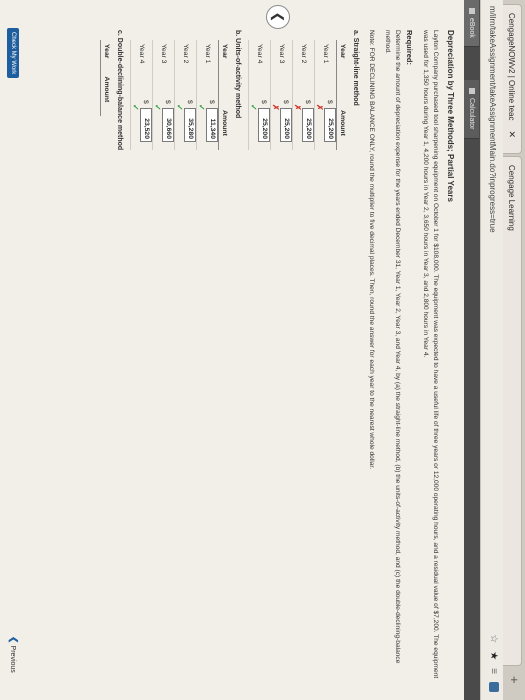 This screenshot has width=525, height=700. What do you see at coordinates (471, 28) in the screenshot?
I see `ebook-label: eBook` at bounding box center [471, 28].